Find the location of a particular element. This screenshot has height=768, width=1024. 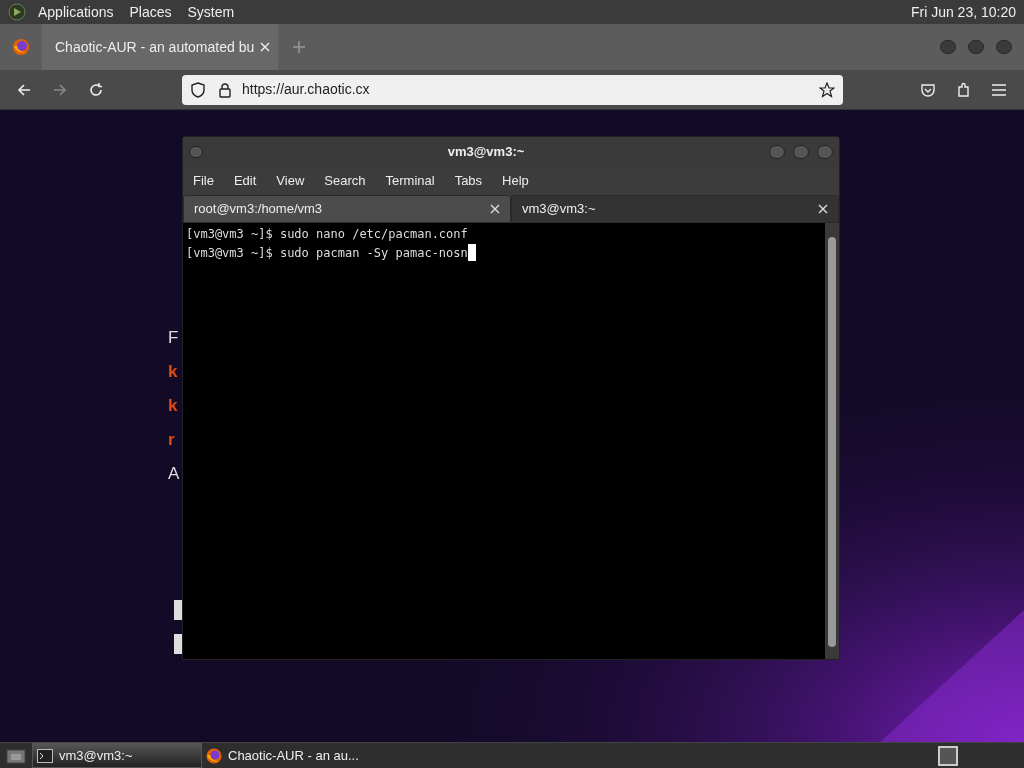

url-text: https://aur.chaotic.cx is located at coordinates (306, 89).